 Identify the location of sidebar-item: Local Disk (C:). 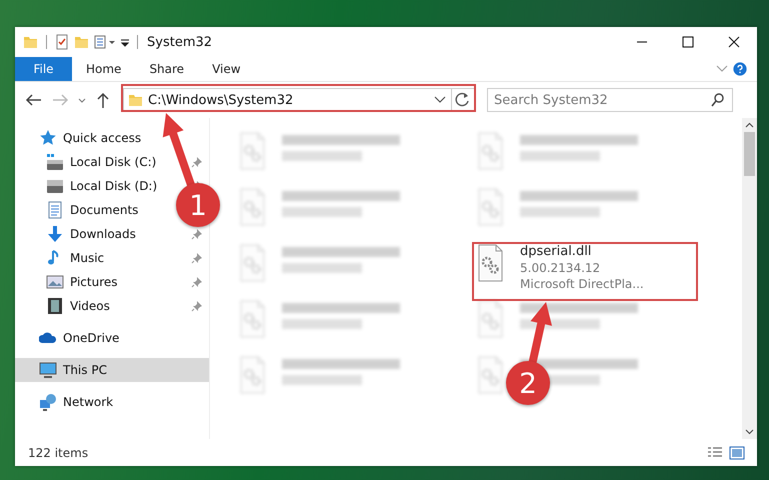
(101, 162).